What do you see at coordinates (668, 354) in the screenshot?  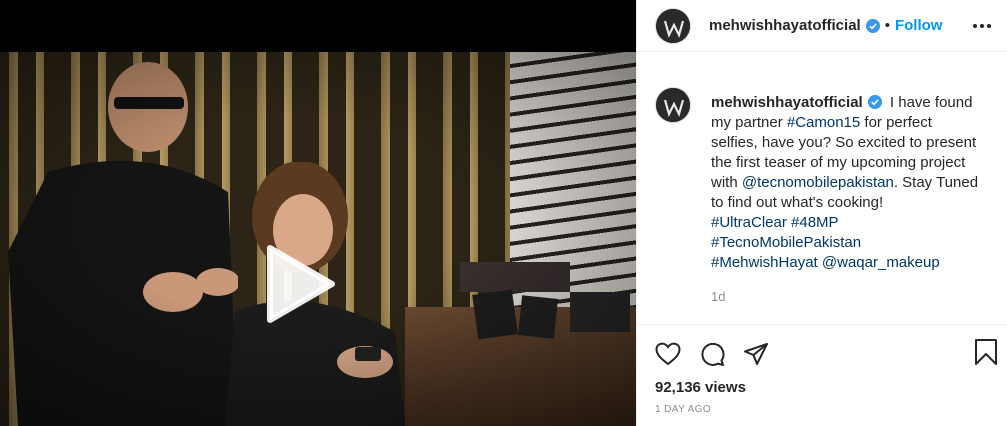 I see `heart-icon` at bounding box center [668, 354].